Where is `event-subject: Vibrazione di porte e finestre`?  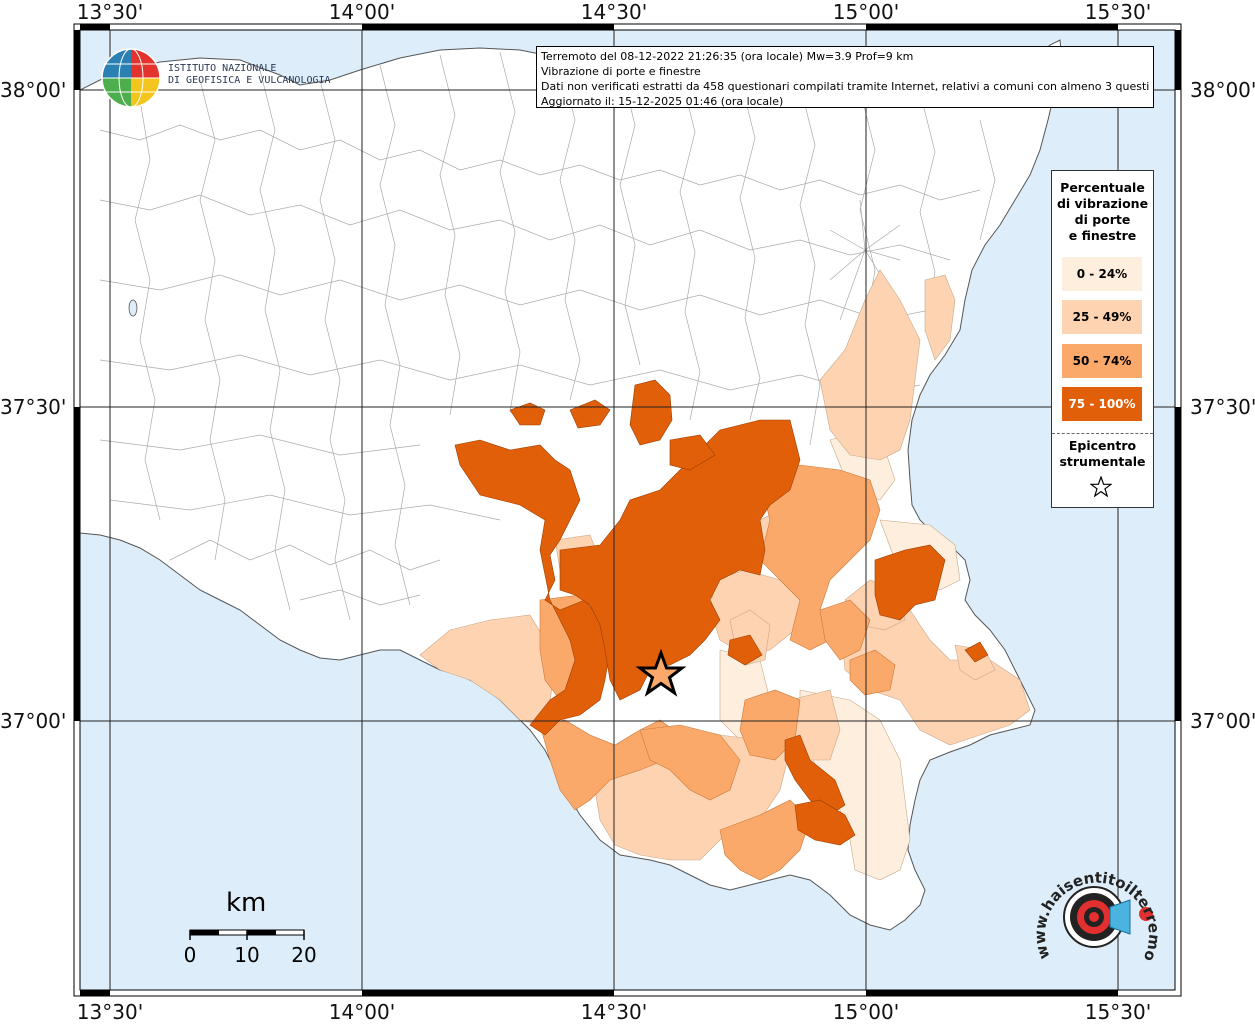
event-subject: Vibrazione di porte e finestre is located at coordinates (621, 71).